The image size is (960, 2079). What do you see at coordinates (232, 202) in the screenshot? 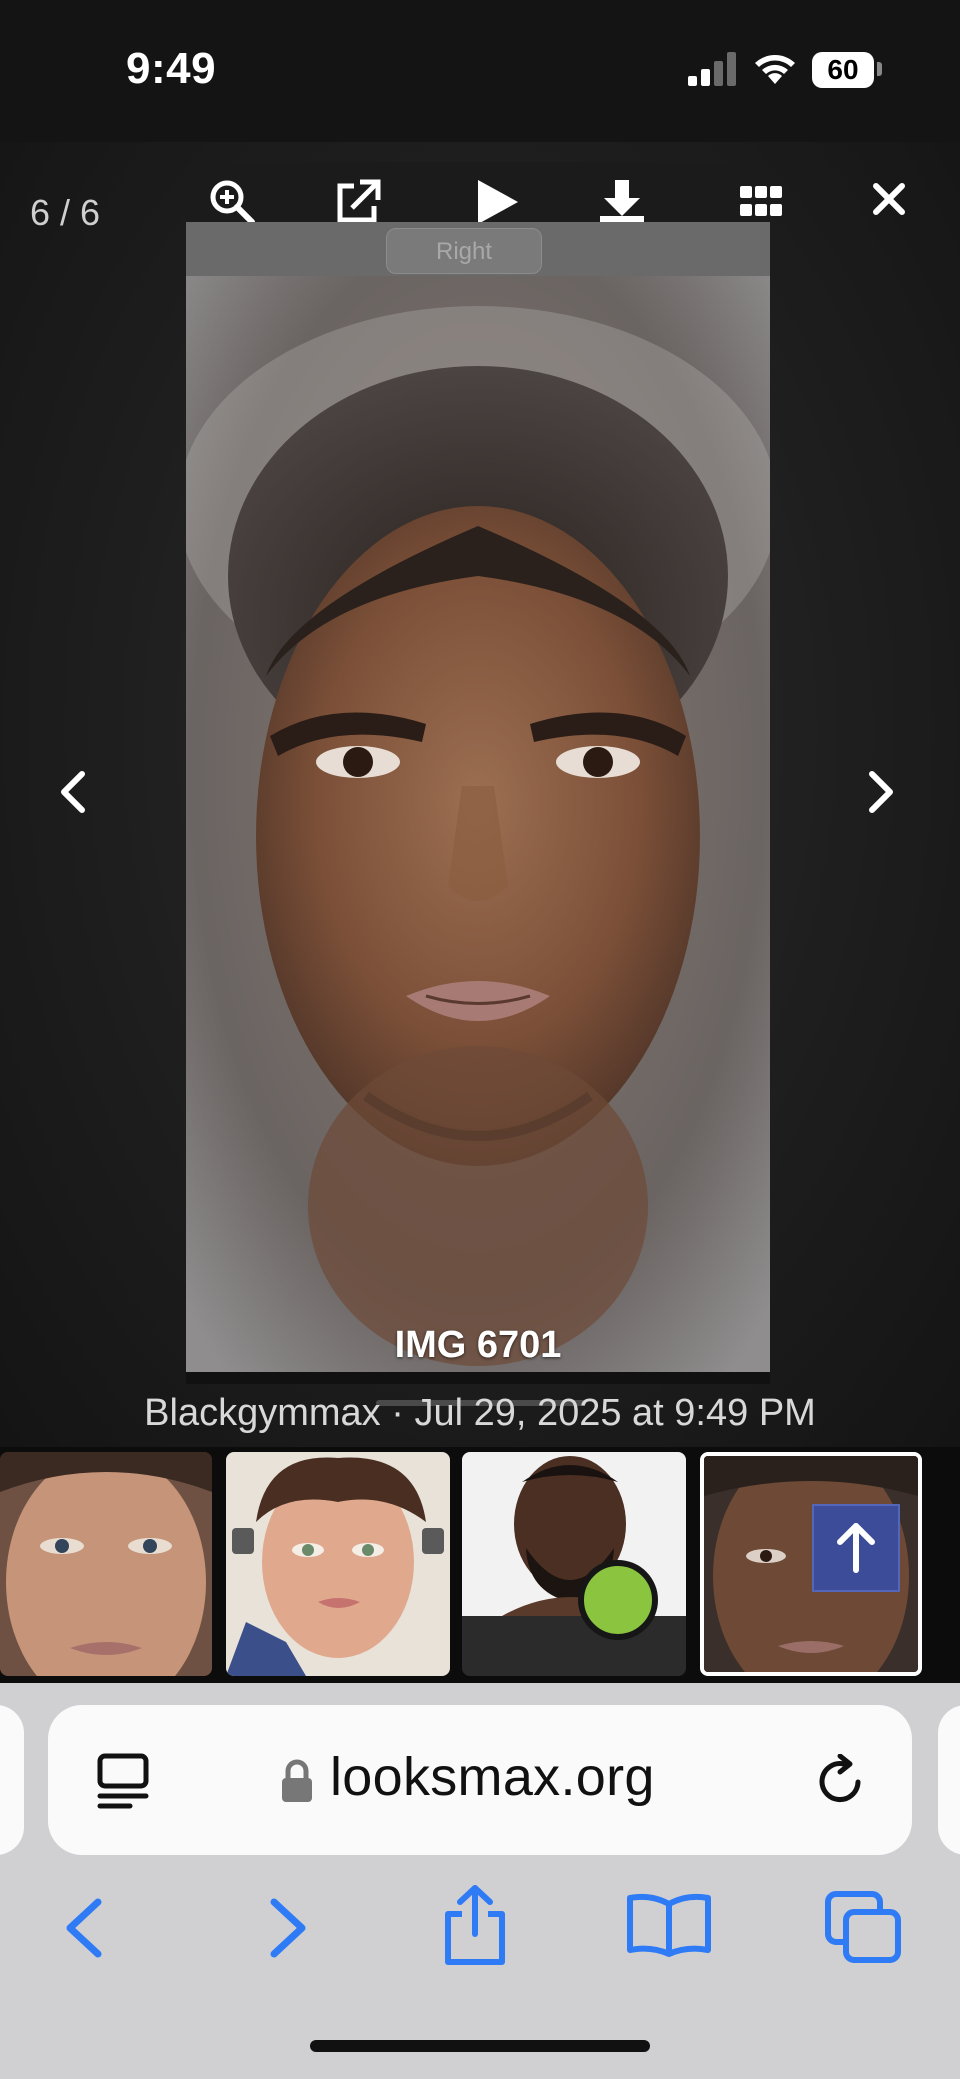
I see `zoom-in-icon` at bounding box center [232, 202].